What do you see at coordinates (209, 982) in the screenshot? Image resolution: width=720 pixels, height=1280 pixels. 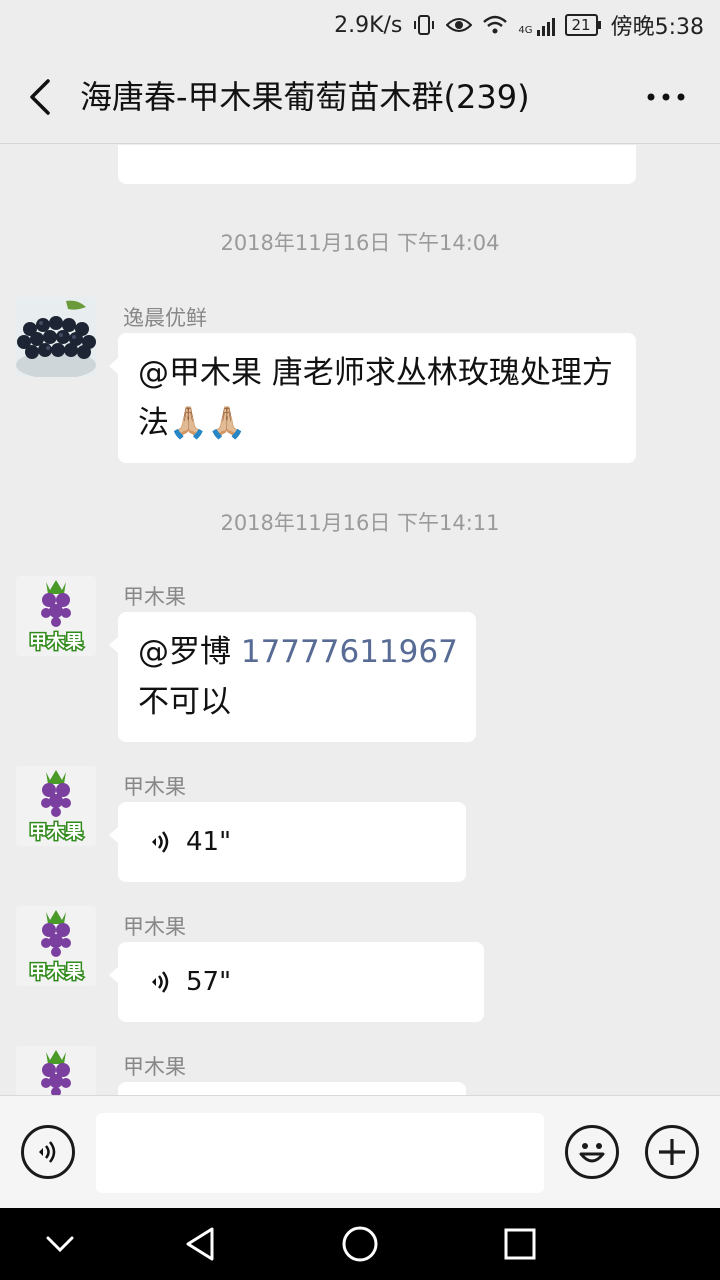 I see `voice-duration: 57"` at bounding box center [209, 982].